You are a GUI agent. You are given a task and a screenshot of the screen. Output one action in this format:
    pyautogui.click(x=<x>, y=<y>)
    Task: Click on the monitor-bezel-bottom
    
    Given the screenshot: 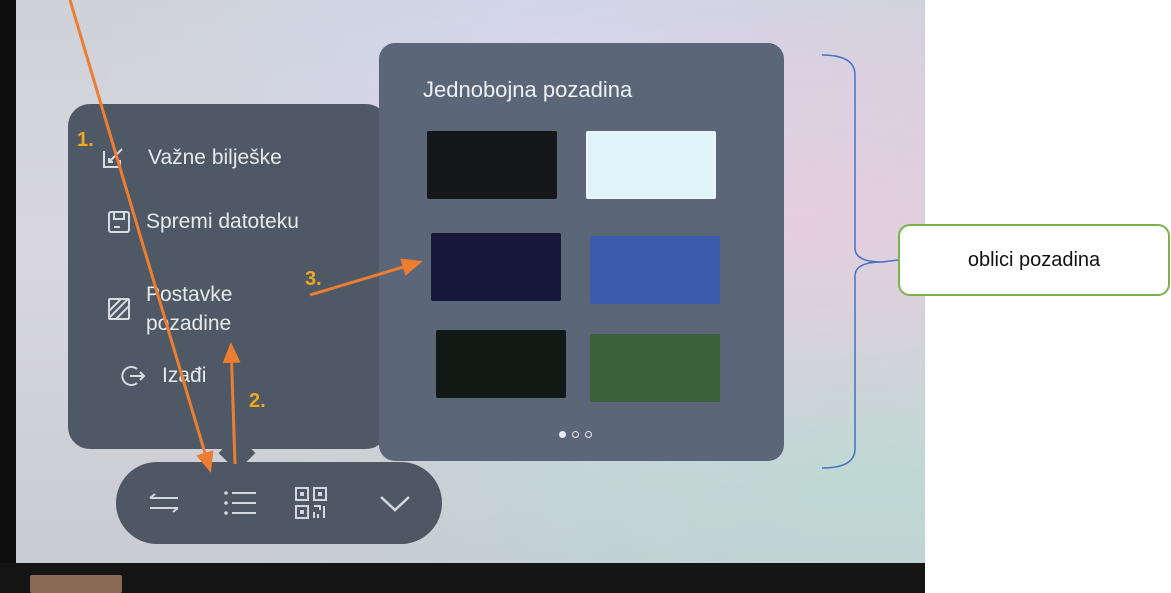 What is the action you would take?
    pyautogui.click(x=462, y=578)
    